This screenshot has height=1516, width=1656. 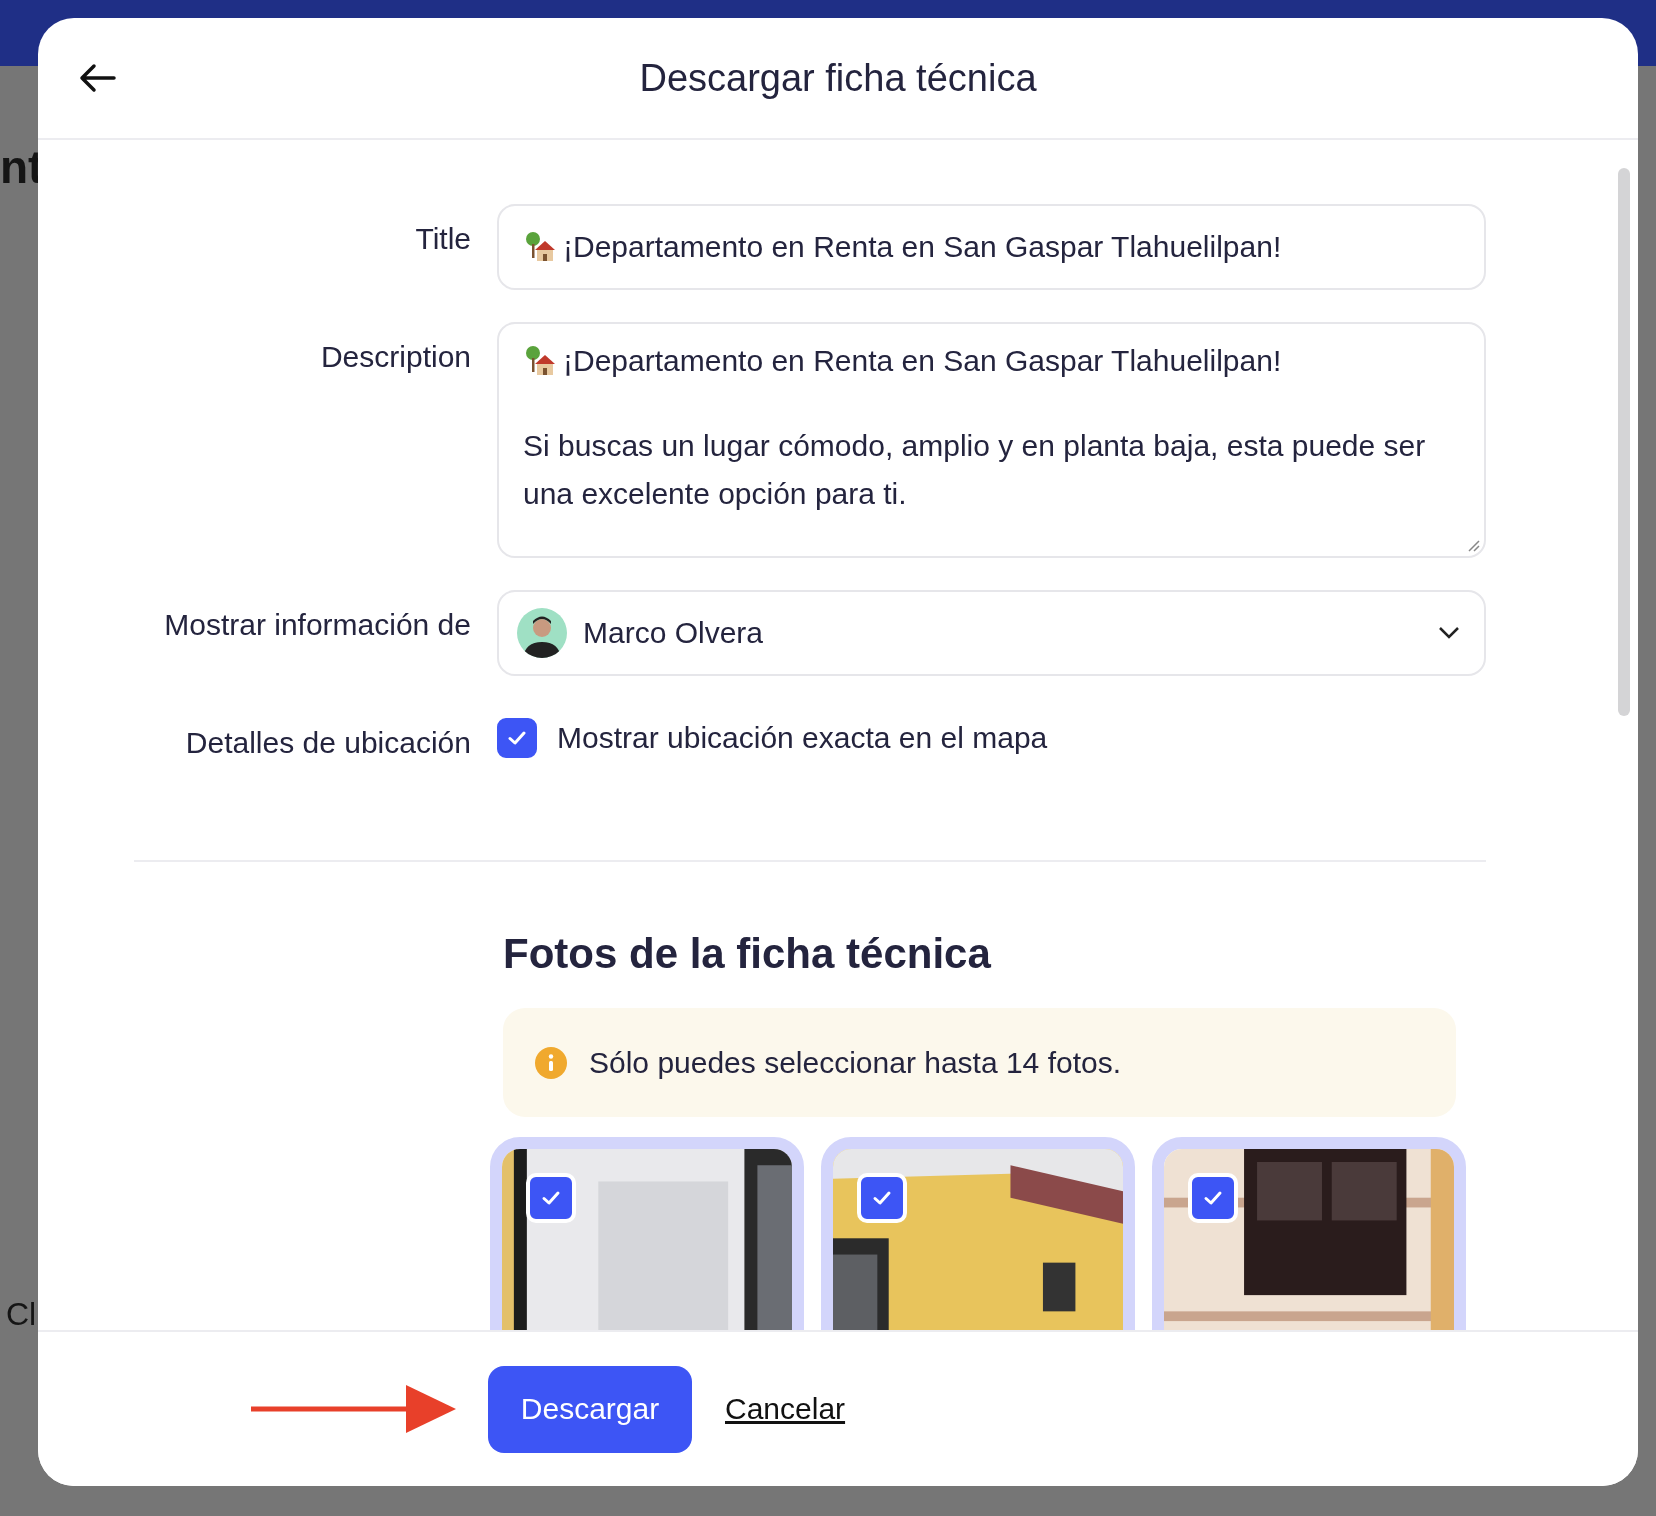 I want to click on checkbox, so click(x=517, y=738).